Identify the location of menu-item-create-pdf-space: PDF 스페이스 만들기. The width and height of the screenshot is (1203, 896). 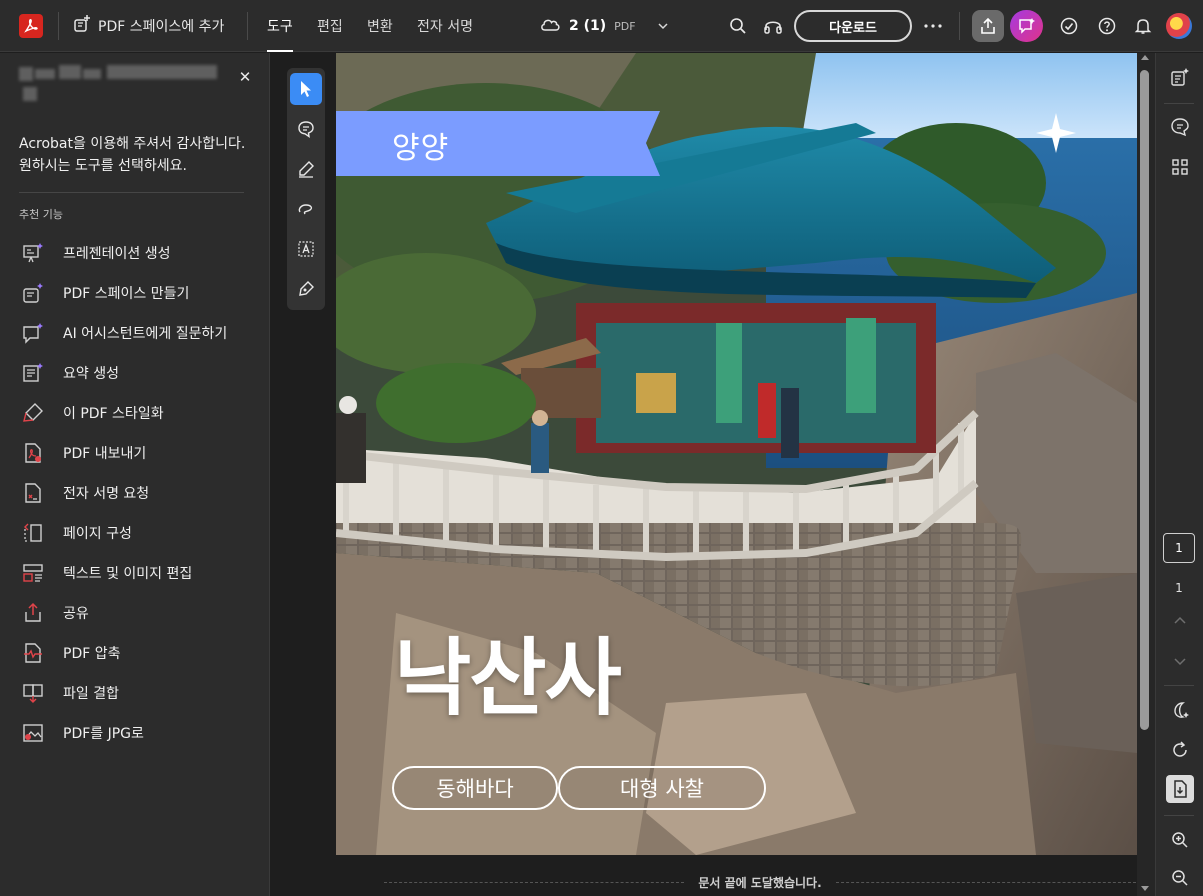
(139, 293).